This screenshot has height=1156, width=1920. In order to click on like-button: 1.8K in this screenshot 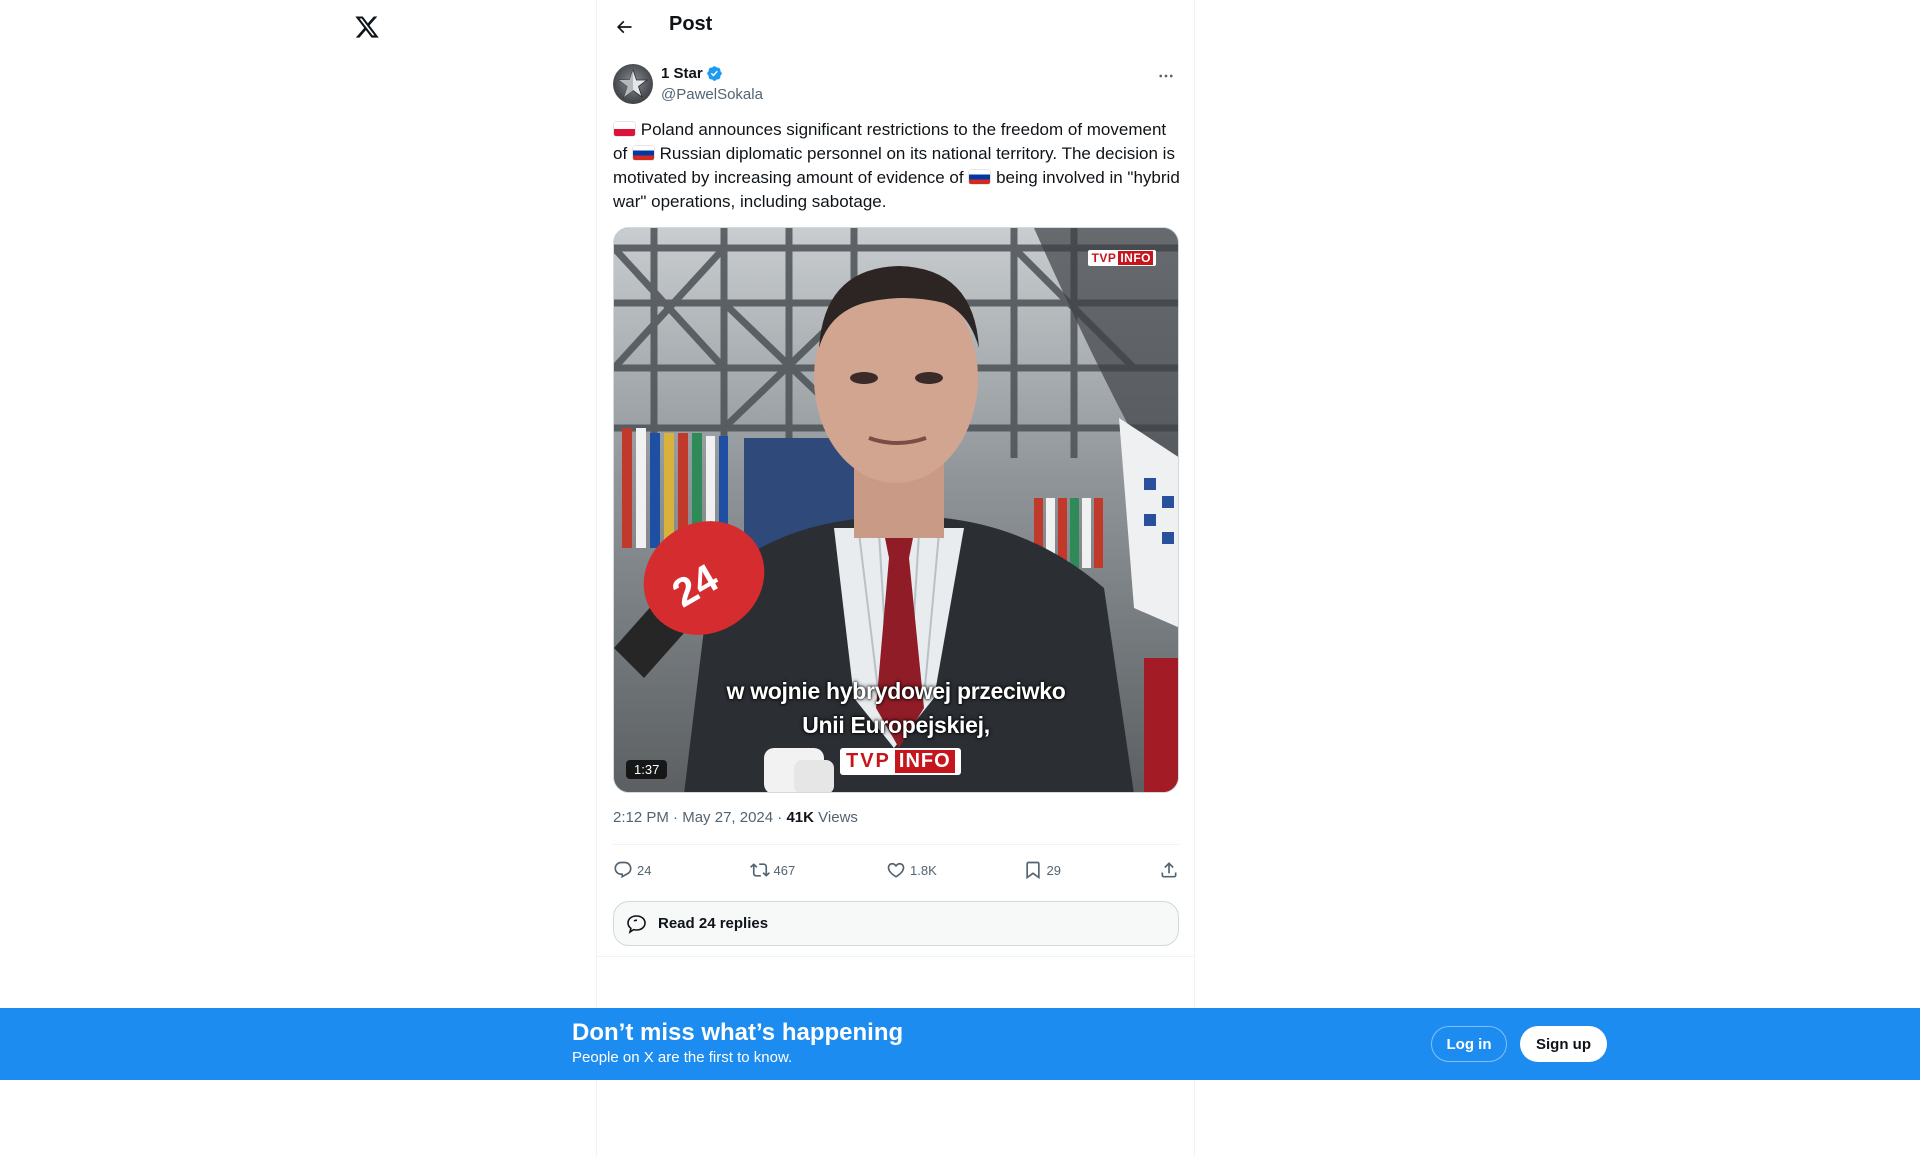, I will do `click(916, 870)`.